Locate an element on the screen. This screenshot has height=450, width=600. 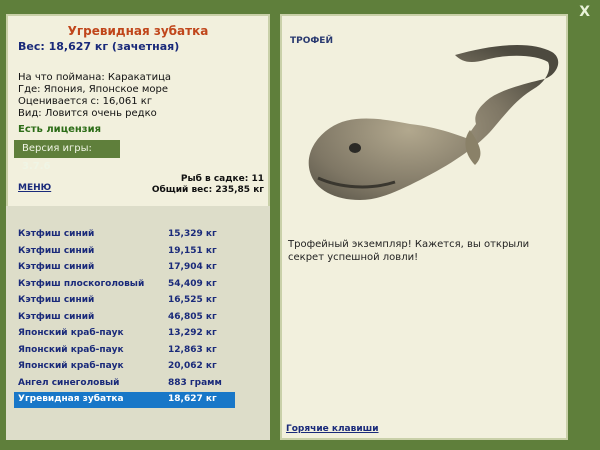
catch-weight: 16,525 кг is located at coordinates (192, 300).